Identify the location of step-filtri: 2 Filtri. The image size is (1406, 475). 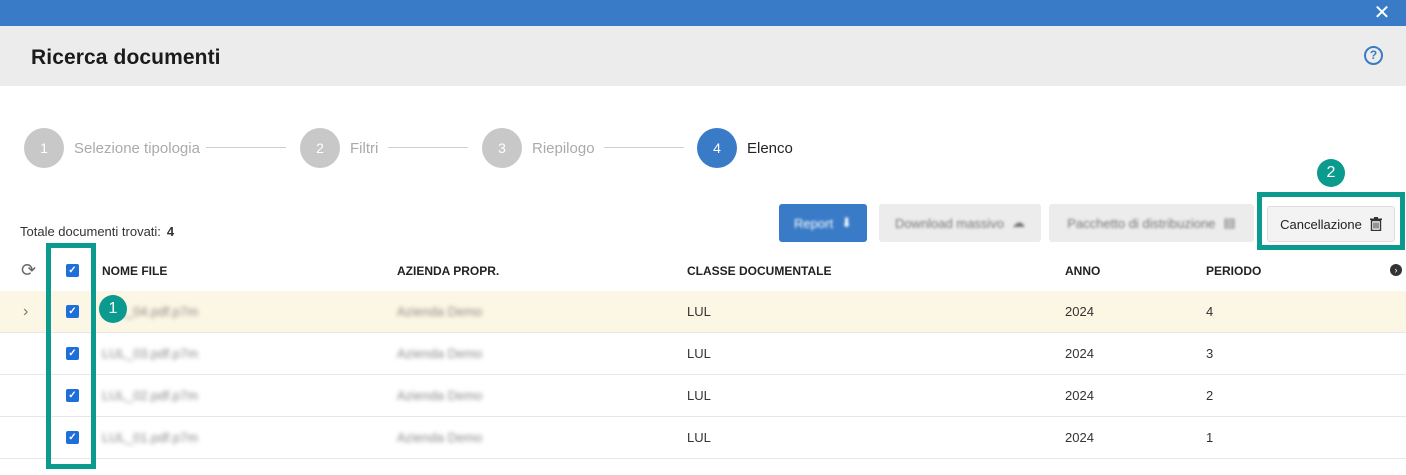
(339, 148).